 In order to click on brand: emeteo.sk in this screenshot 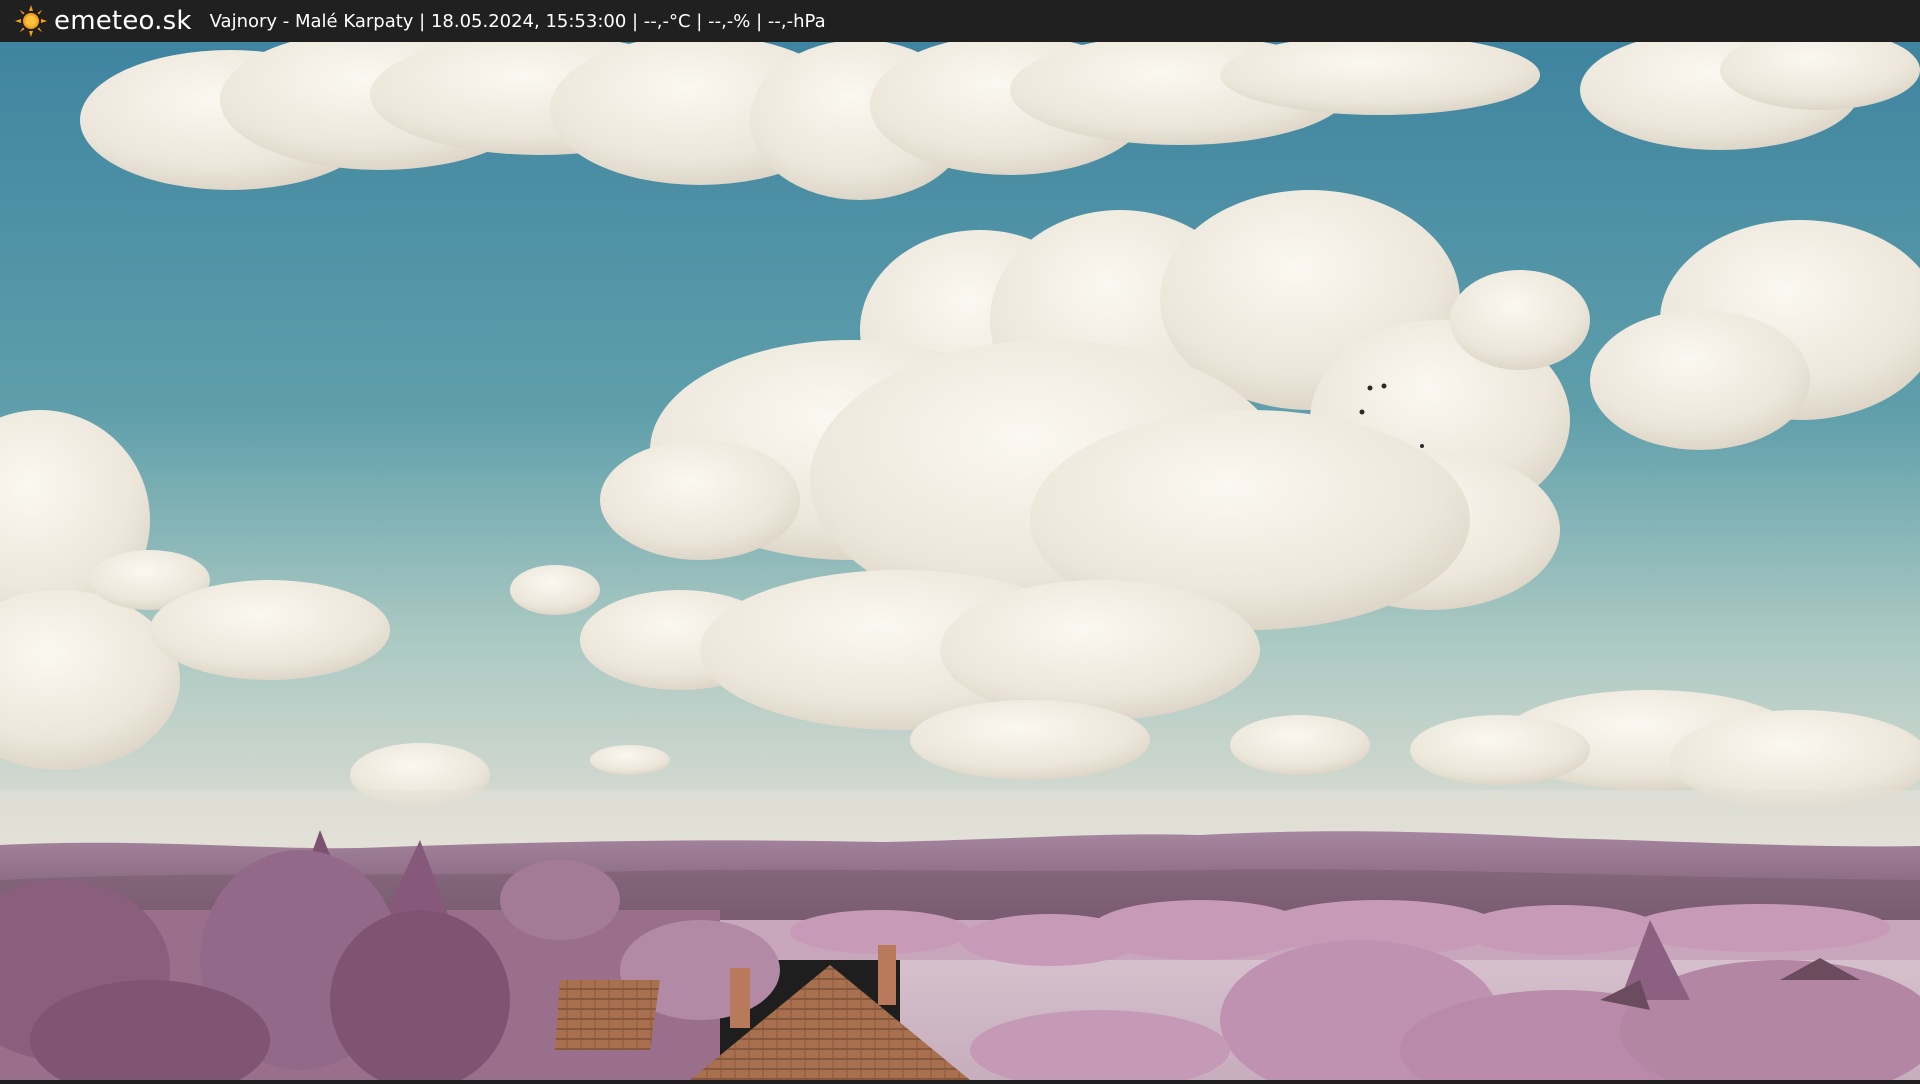, I will do `click(103, 21)`.